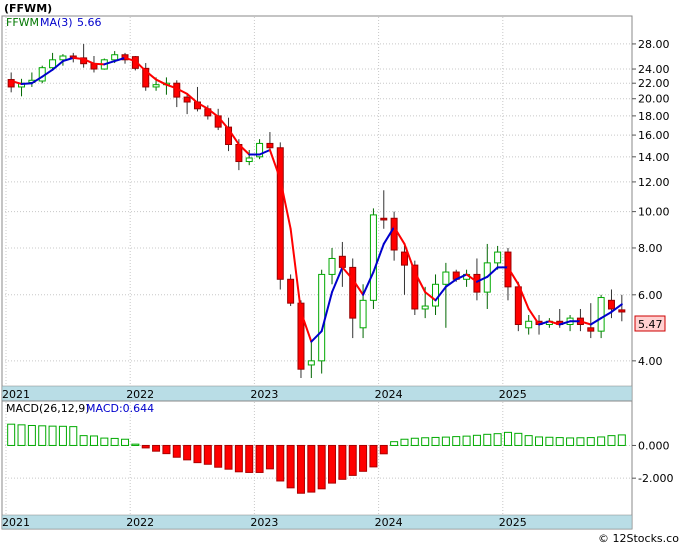 This screenshot has height=550, width=680. I want to click on watermark: © 12Stocks.com, so click(639, 538).